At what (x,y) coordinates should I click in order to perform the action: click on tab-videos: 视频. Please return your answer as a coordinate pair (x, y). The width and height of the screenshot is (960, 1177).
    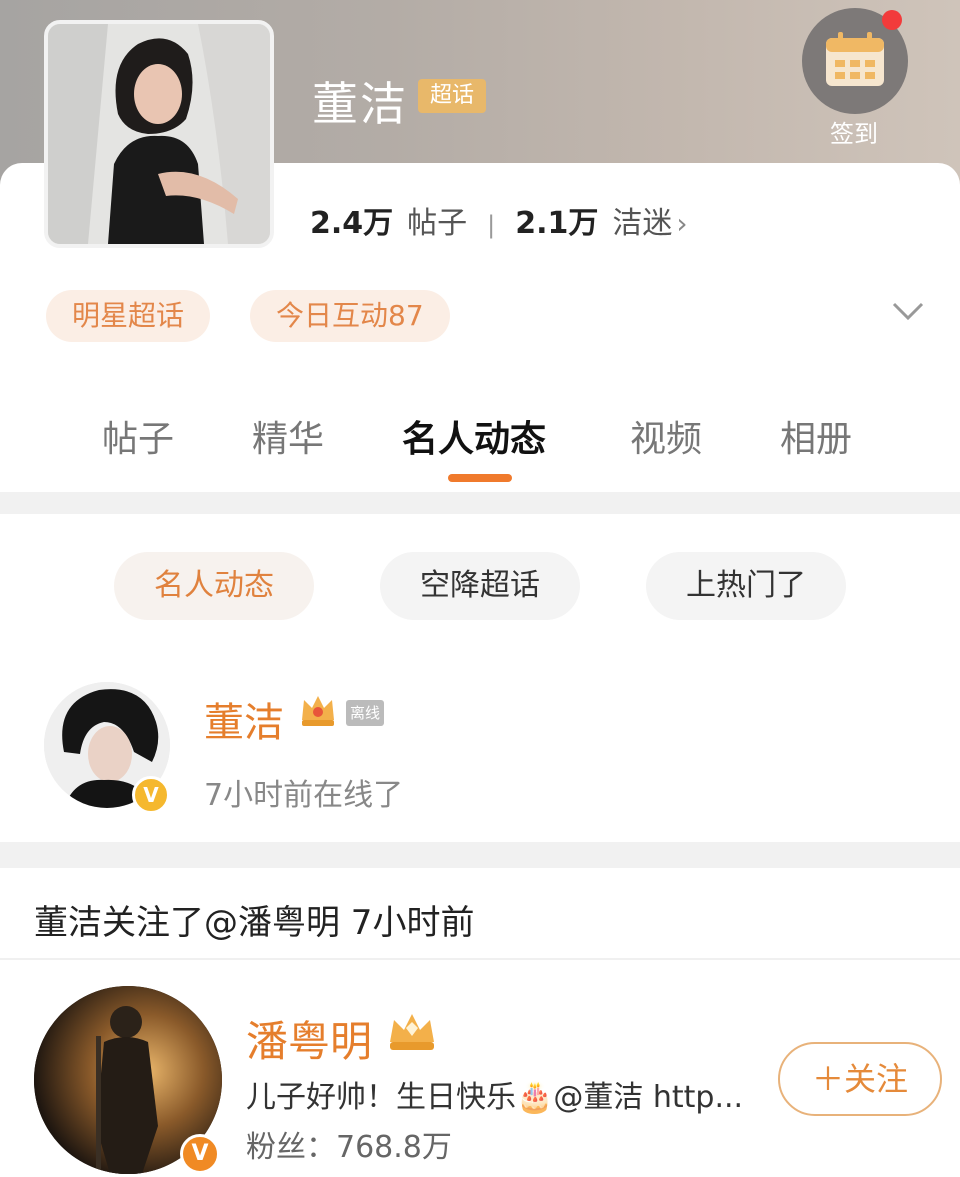
    Looking at the image, I should click on (666, 436).